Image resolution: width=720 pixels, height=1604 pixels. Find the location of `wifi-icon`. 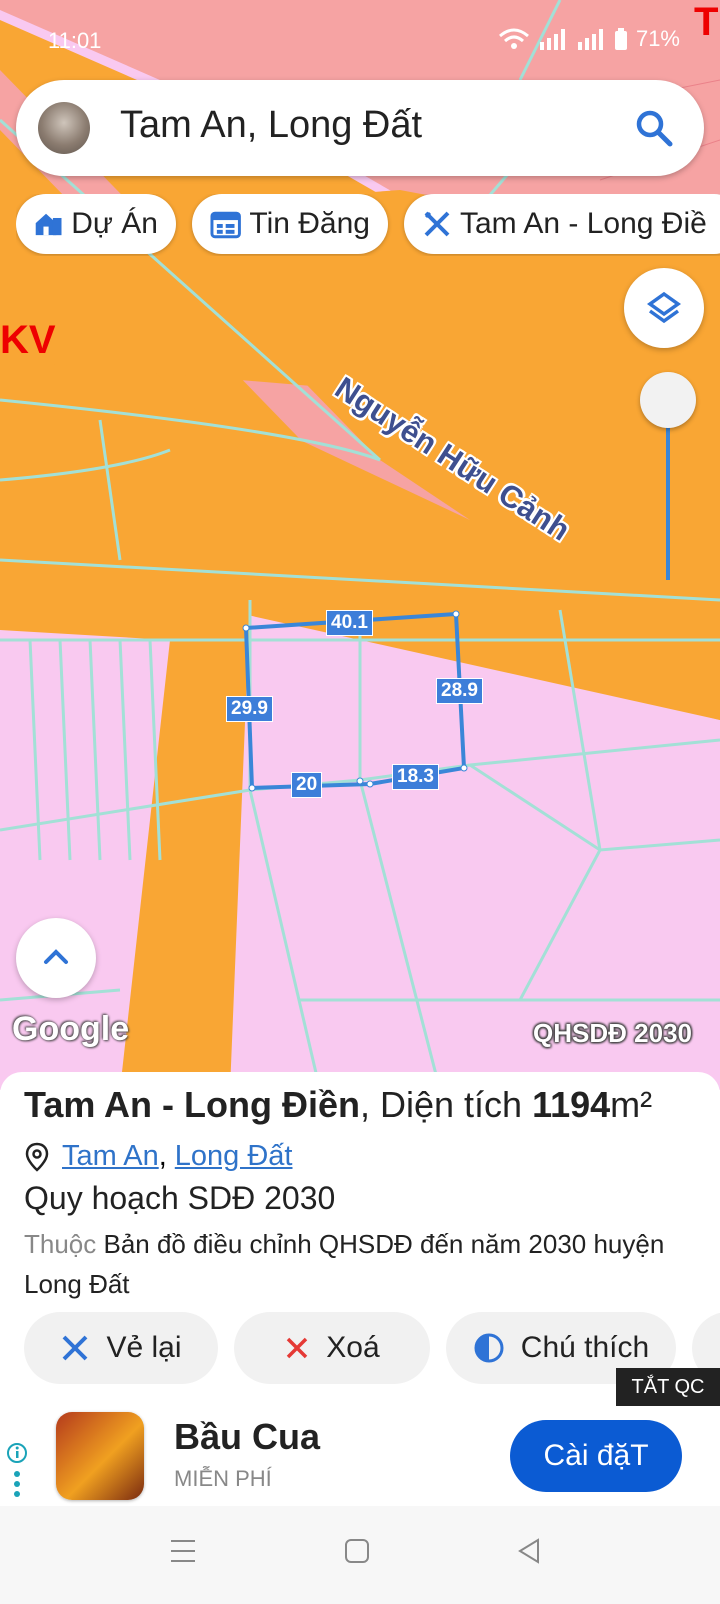

wifi-icon is located at coordinates (513, 38).